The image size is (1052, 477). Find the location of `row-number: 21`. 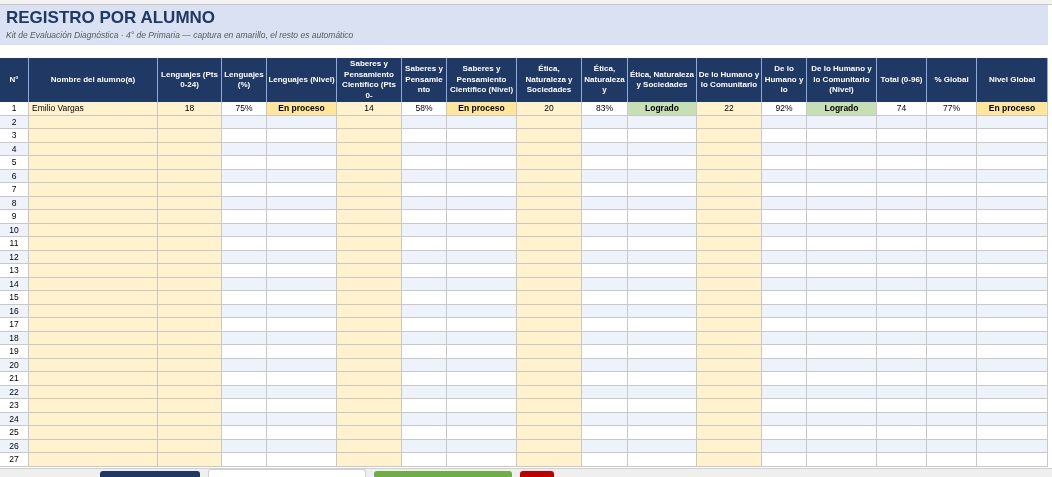

row-number: 21 is located at coordinates (14, 379).